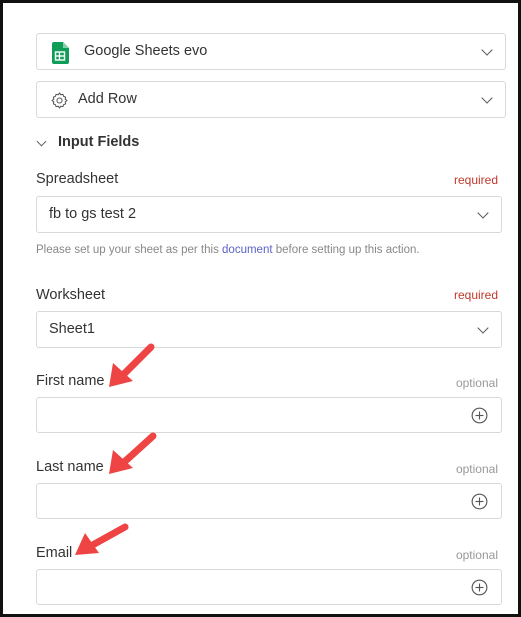  Describe the element at coordinates (271, 51) in the screenshot. I see `app-select: Google Sheets evo` at that location.